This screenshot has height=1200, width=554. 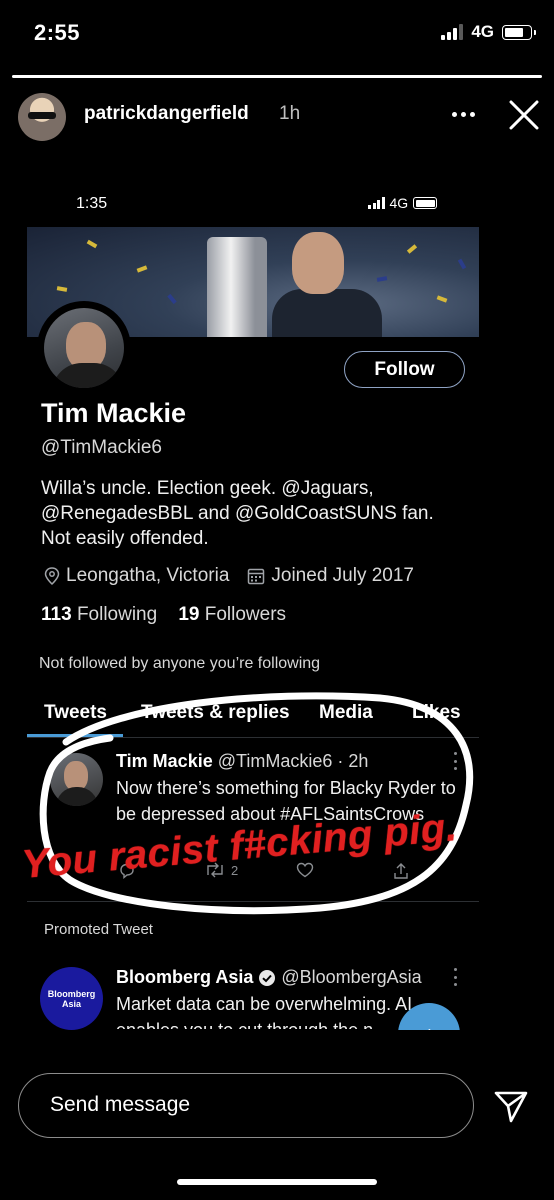 I want to click on tab-tweets-replies: Tweets & replies, so click(x=215, y=713).